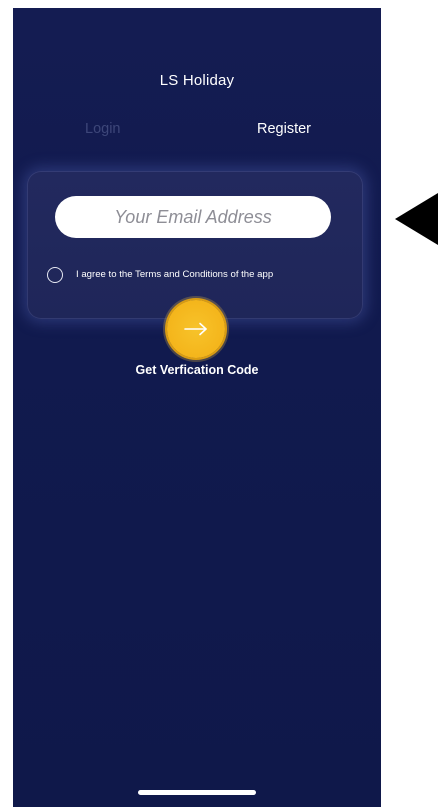 Image resolution: width=438 pixels, height=807 pixels. I want to click on register-form-card, so click(195, 245).